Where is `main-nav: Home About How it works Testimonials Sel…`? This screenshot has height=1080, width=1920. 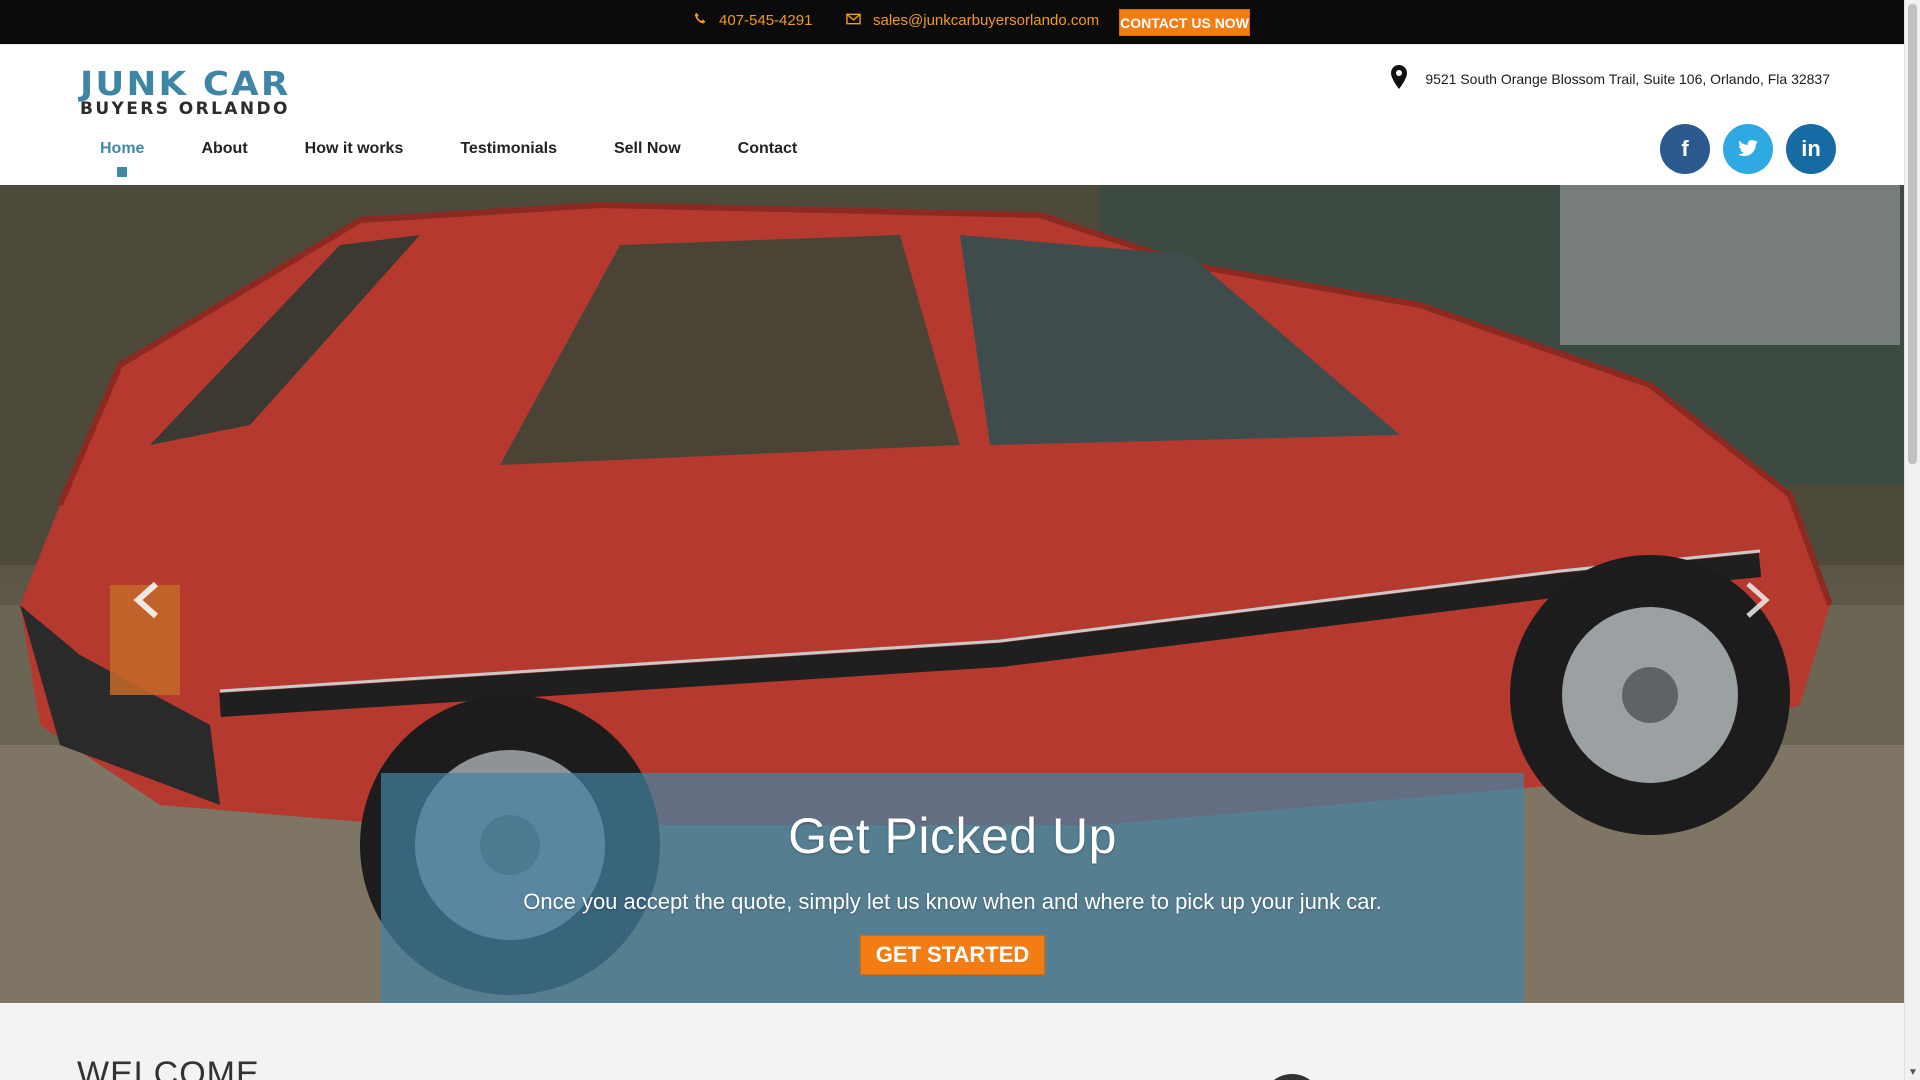
main-nav: Home About How it works Testimonials Sel… is located at coordinates (449, 158).